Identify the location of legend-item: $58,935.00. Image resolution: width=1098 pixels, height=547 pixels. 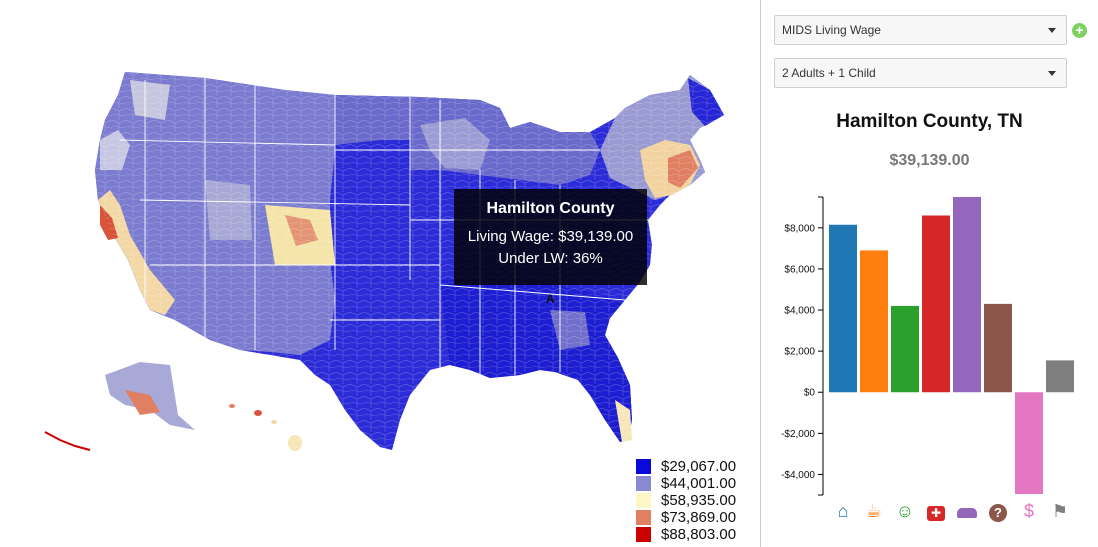
(686, 500).